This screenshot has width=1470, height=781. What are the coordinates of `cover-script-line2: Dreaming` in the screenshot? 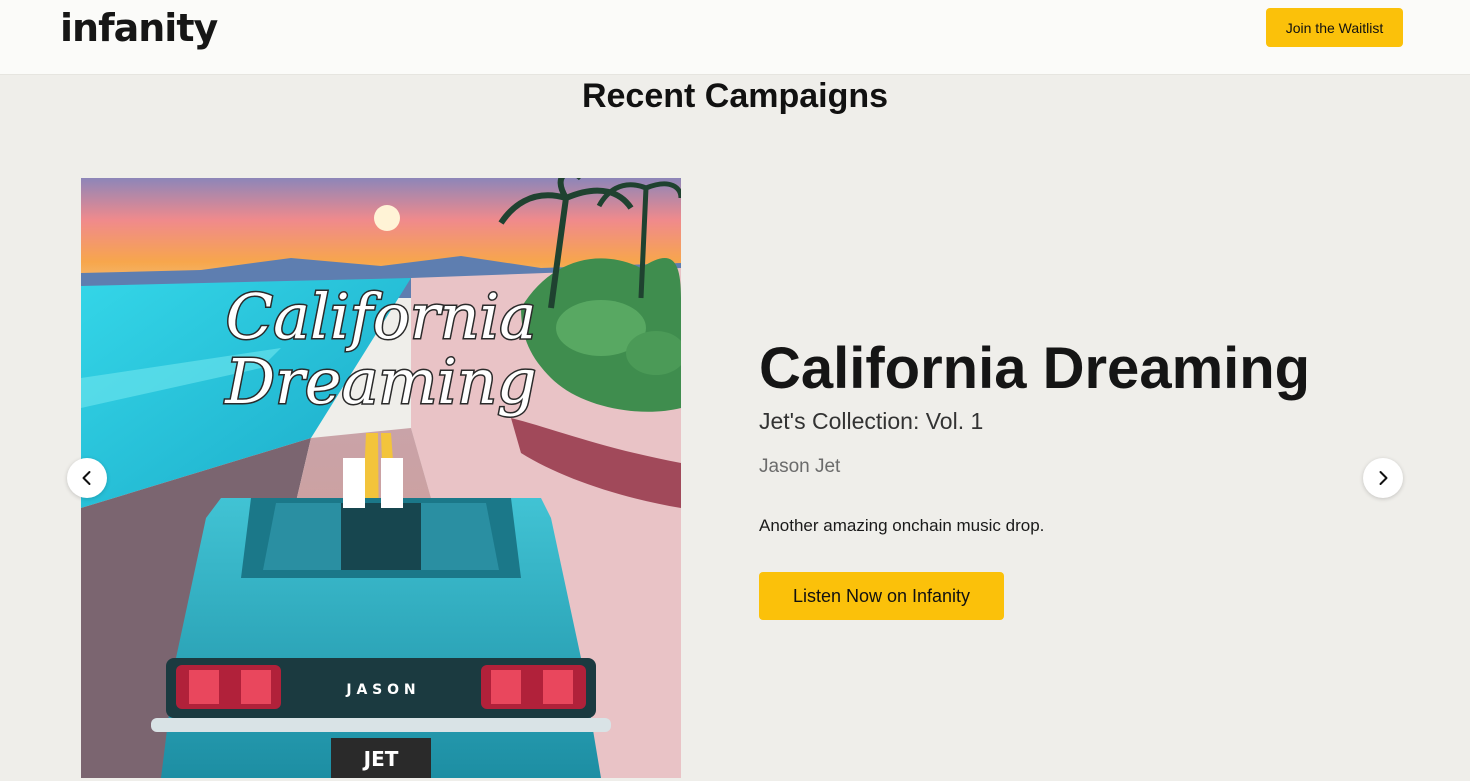 It's located at (380, 381).